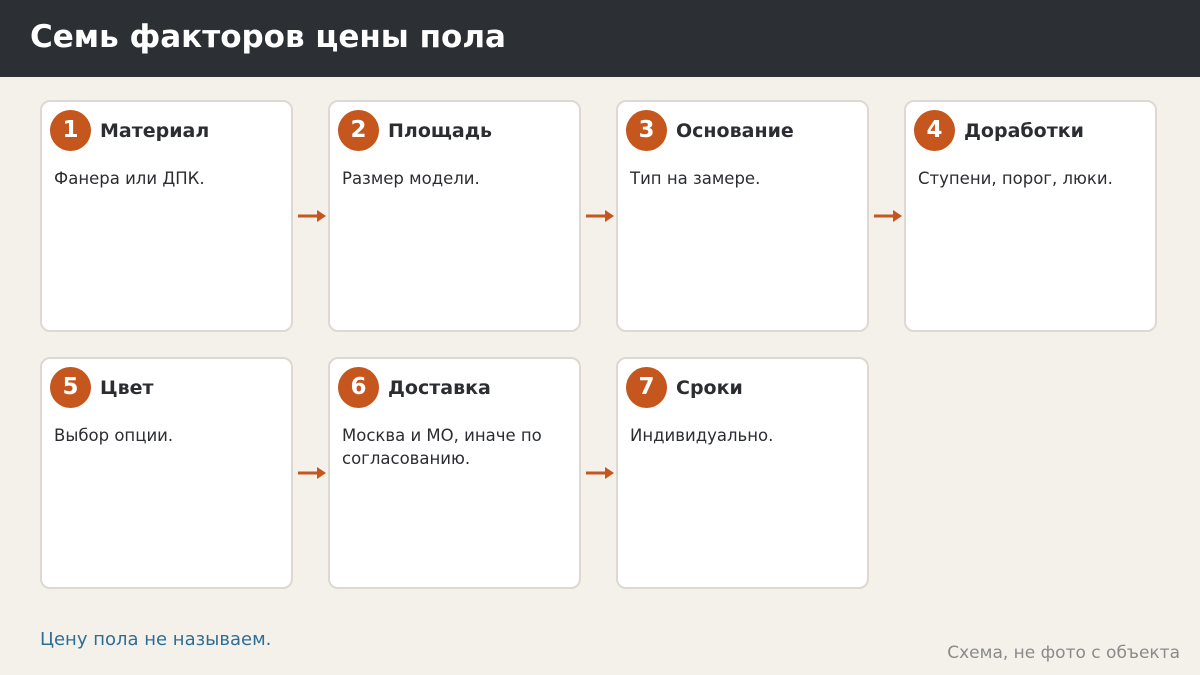 Image resolution: width=1200 pixels, height=675 pixels. I want to click on step-title: Материал, so click(155, 131).